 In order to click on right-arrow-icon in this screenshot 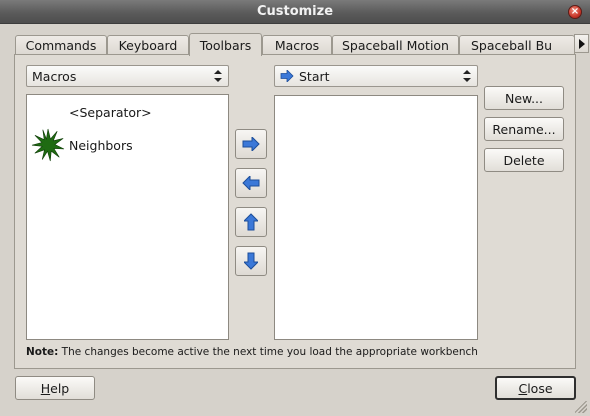, I will do `click(251, 144)`.